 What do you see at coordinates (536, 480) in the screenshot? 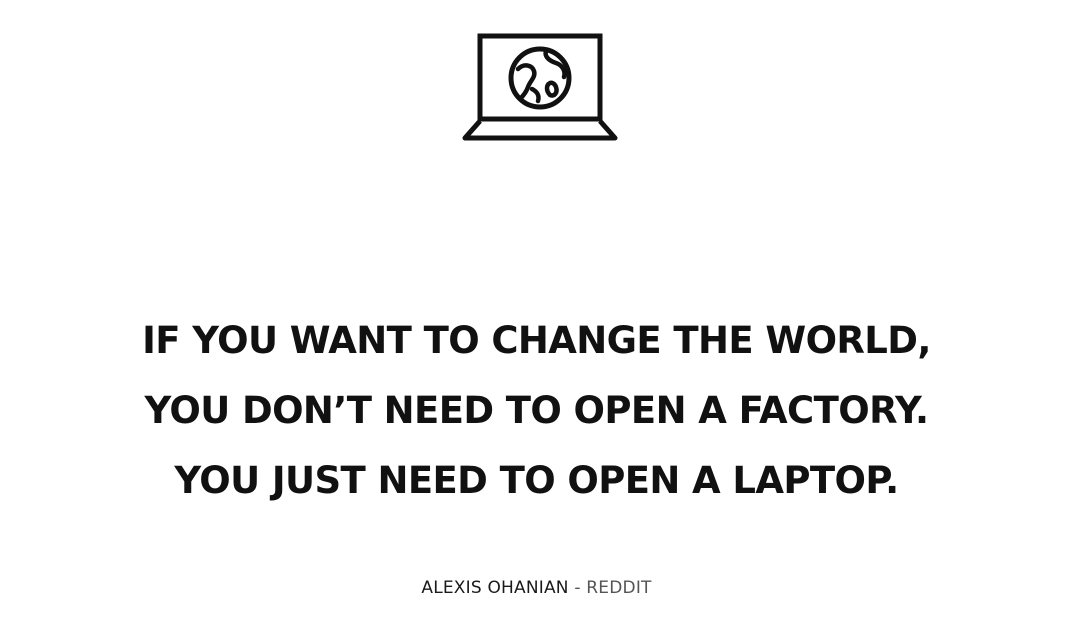
I see `quote-line-3: YOU JUST NEED TO OPEN A LAPTOP.` at bounding box center [536, 480].